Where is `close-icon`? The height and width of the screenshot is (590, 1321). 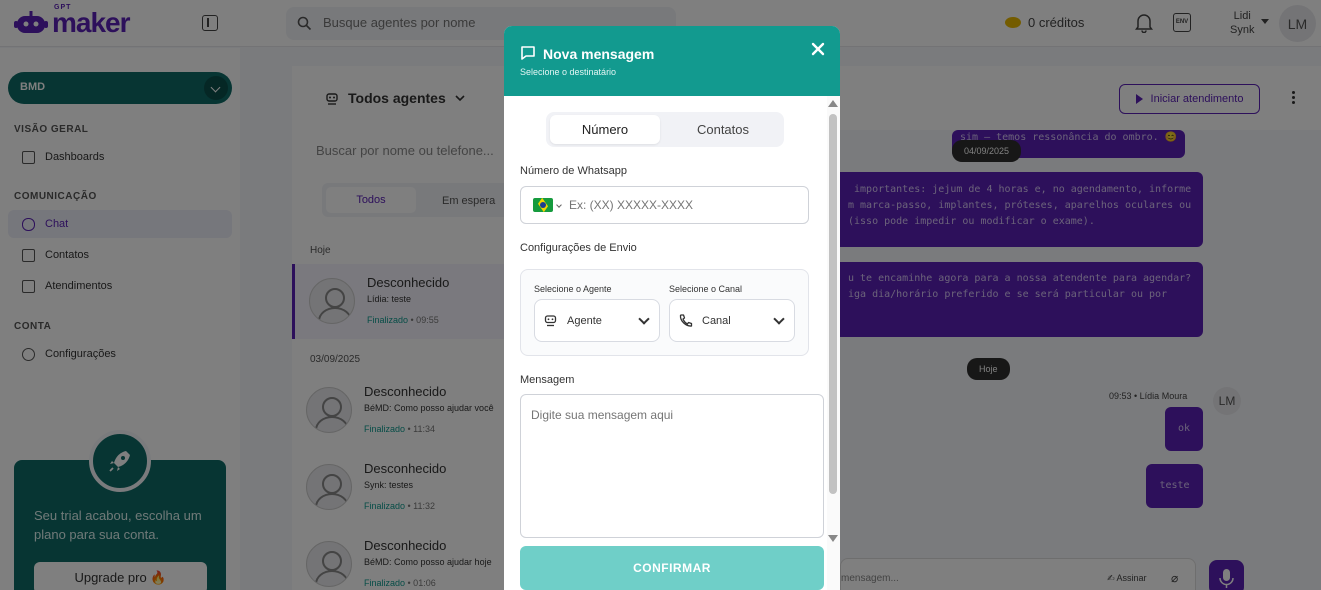 close-icon is located at coordinates (818, 49).